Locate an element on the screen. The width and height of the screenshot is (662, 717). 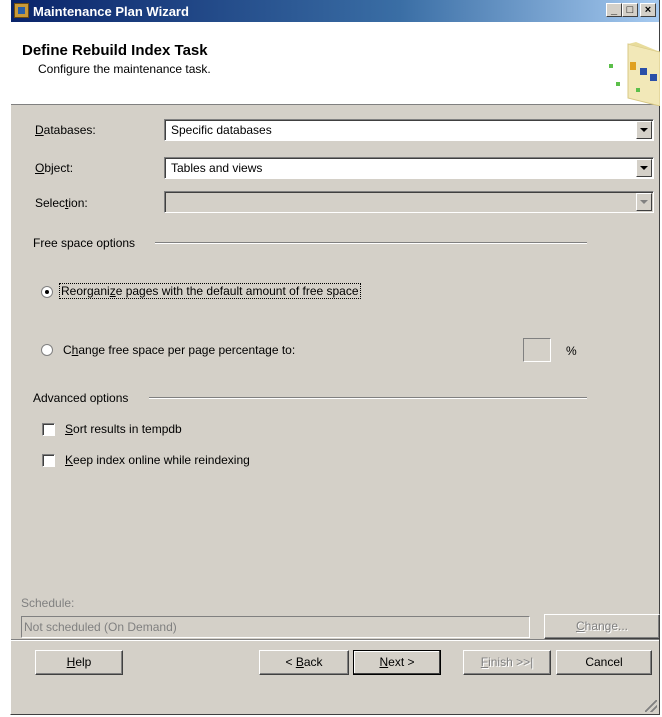
schedule-field: Not scheduled (On Demand) is located at coordinates (275, 627).